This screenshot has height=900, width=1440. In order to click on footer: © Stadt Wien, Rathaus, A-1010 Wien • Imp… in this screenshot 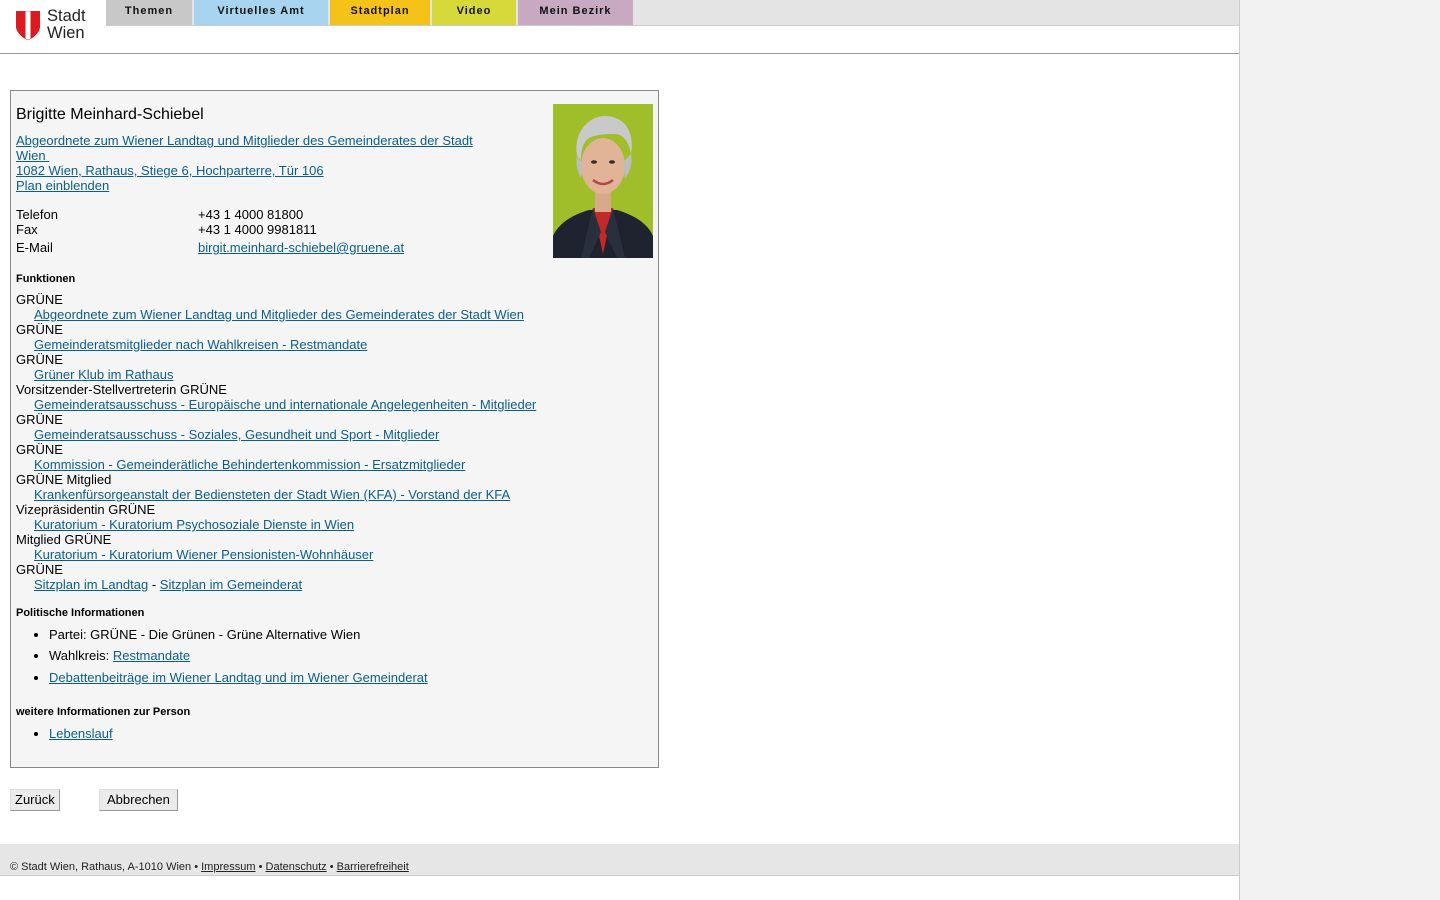, I will do `click(619, 860)`.